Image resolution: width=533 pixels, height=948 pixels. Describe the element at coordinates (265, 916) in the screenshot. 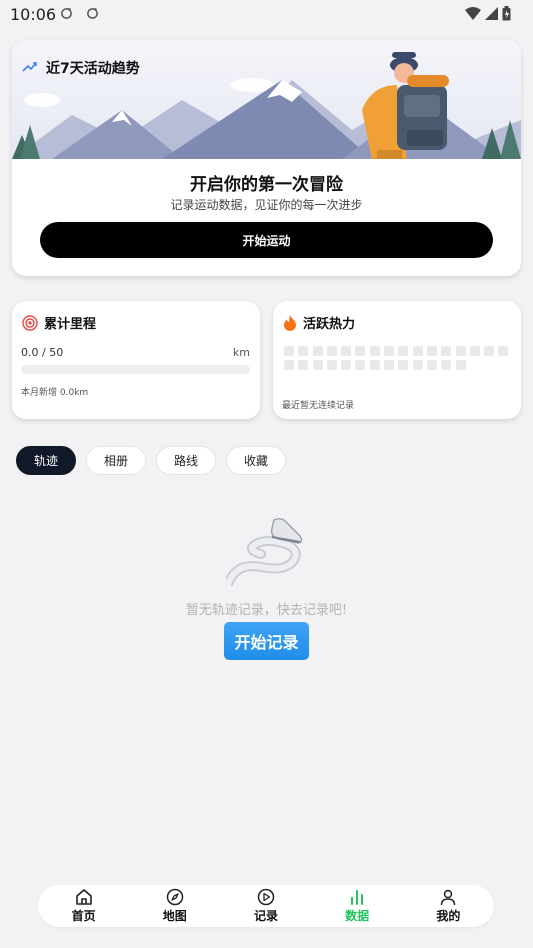

I see `nav-label: 记录` at that location.